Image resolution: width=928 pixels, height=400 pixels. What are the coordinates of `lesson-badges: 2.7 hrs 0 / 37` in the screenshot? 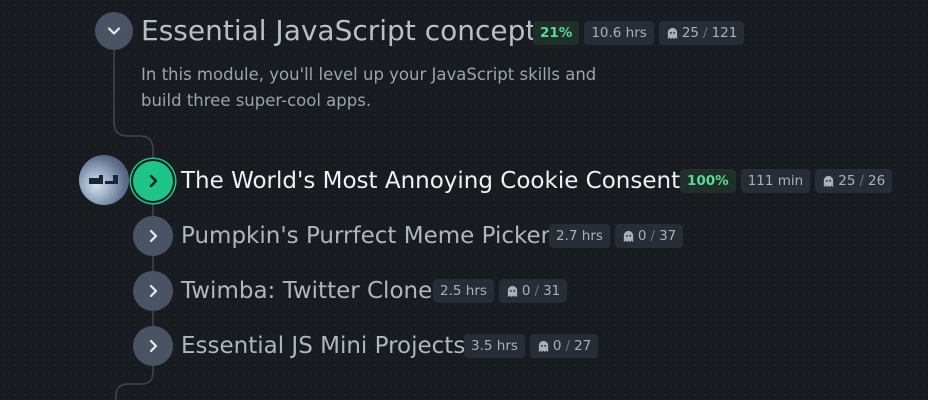 It's located at (616, 236).